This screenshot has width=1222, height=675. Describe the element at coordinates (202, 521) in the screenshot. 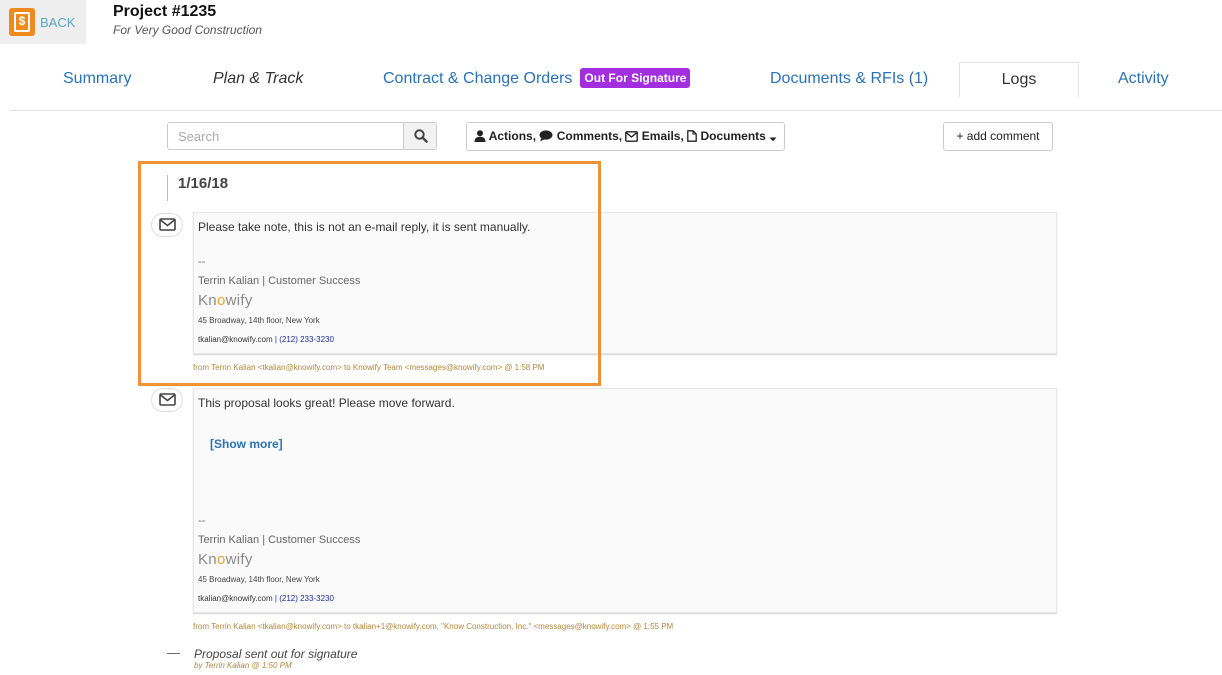

I see `signature-dash: --` at that location.